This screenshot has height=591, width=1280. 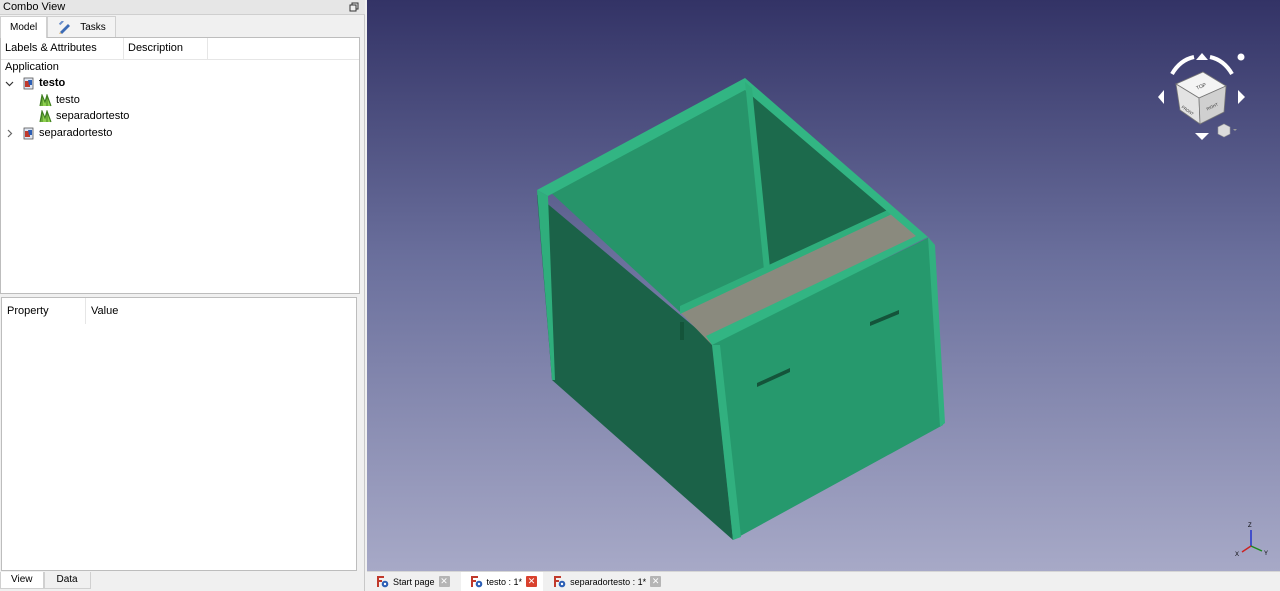 What do you see at coordinates (1161, 97) in the screenshot?
I see `nav-arrow-left-icon` at bounding box center [1161, 97].